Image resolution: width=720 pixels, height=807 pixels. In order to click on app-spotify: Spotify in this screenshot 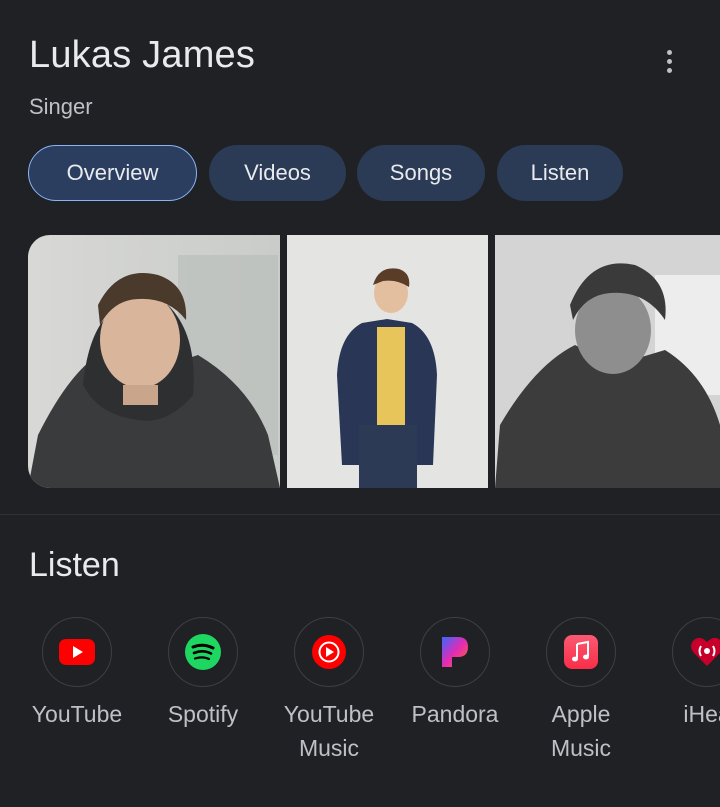, I will do `click(203, 674)`.